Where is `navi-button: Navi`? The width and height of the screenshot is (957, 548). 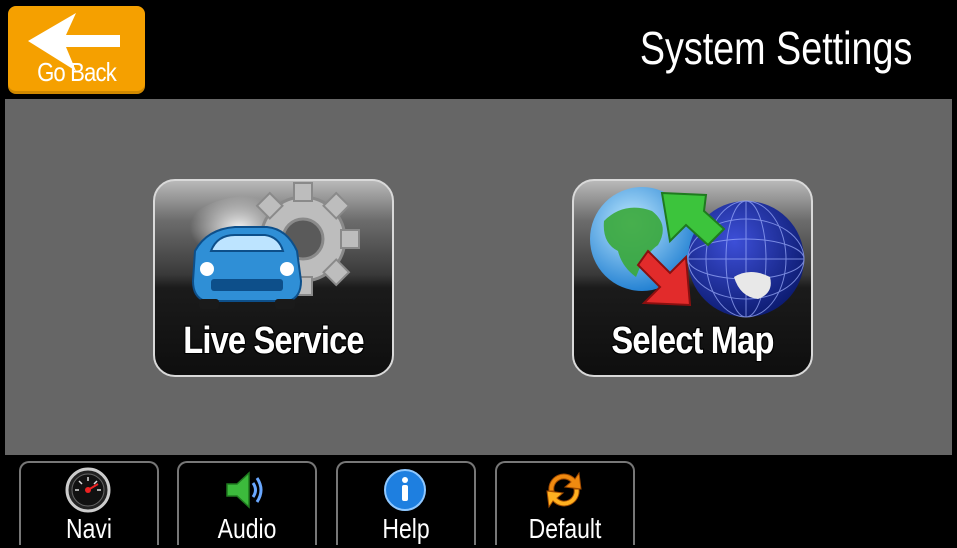
navi-button: Navi is located at coordinates (89, 503).